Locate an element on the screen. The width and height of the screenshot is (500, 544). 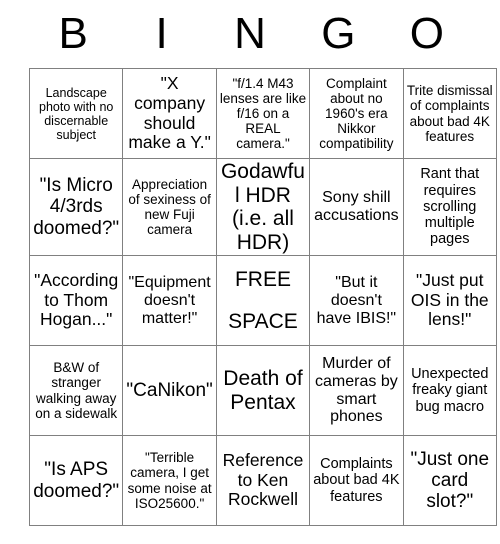
bingo-cell-text: Sony shill accusations is located at coordinates (356, 207).